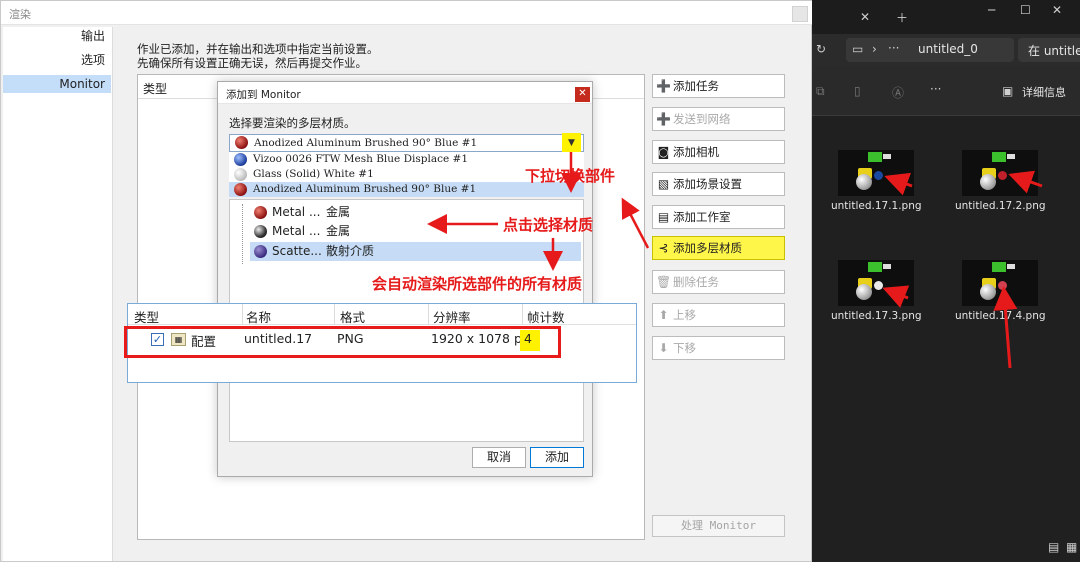 Image resolution: width=1080 pixels, height=562 pixels. I want to click on arrow-up-icon: ⬆, so click(663, 315).